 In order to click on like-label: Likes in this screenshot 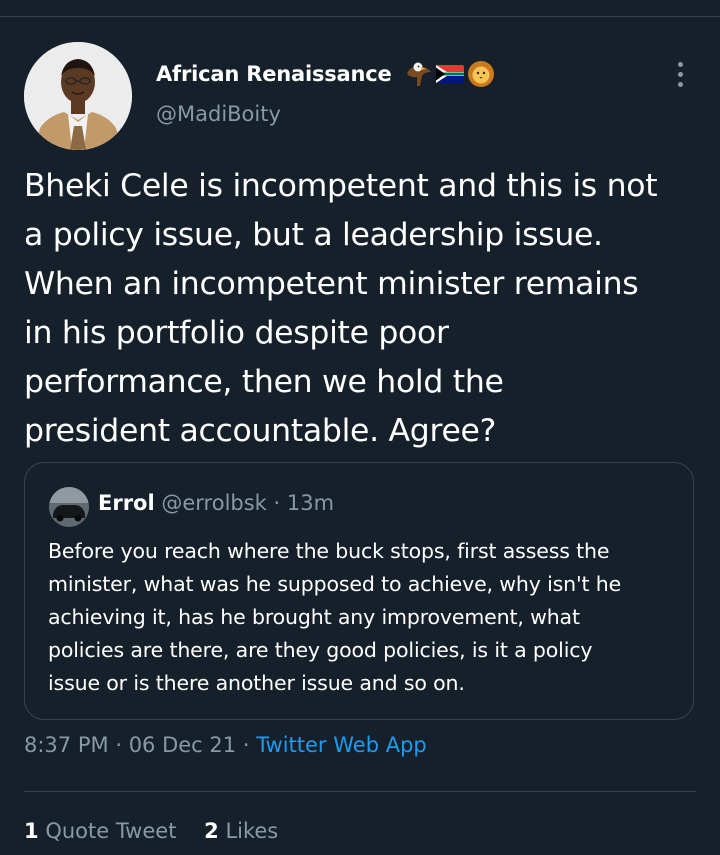, I will do `click(252, 831)`.